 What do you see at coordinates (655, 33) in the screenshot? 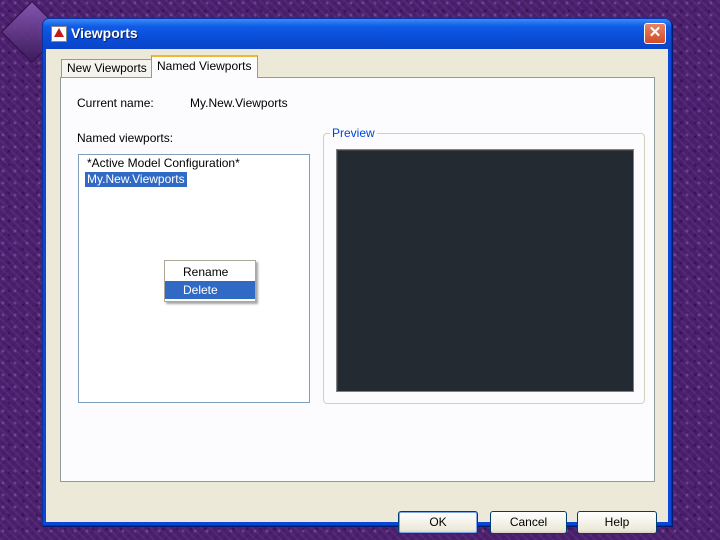
I see `close-button: ✕` at bounding box center [655, 33].